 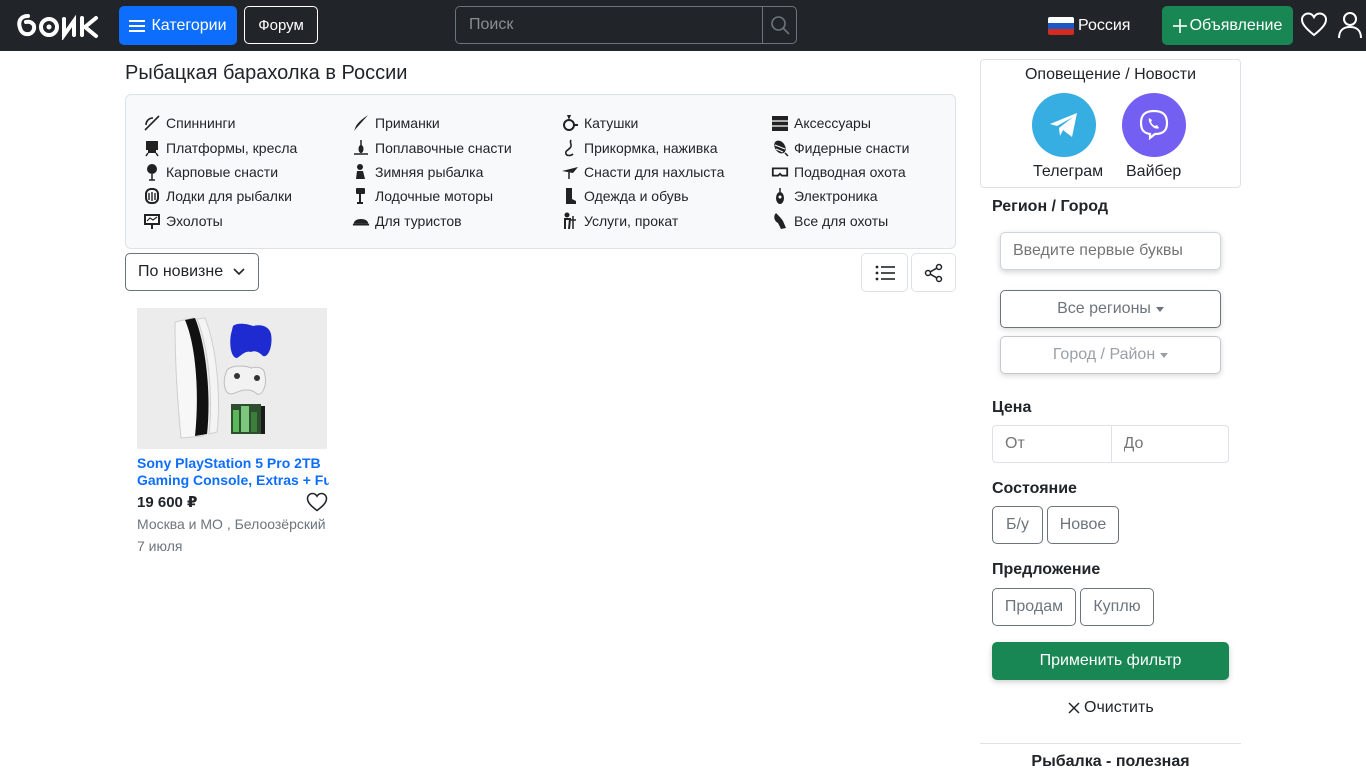 What do you see at coordinates (1110, 74) in the screenshot?
I see `notifications-title: Оповещение / Новости` at bounding box center [1110, 74].